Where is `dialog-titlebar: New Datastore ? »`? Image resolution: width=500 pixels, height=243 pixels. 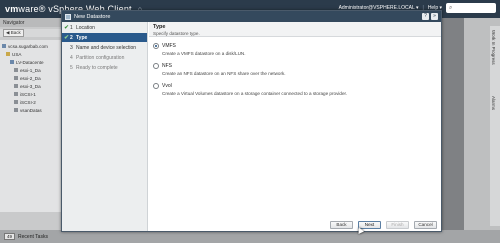 dialog-titlebar: New Datastore ? » is located at coordinates (251, 16).